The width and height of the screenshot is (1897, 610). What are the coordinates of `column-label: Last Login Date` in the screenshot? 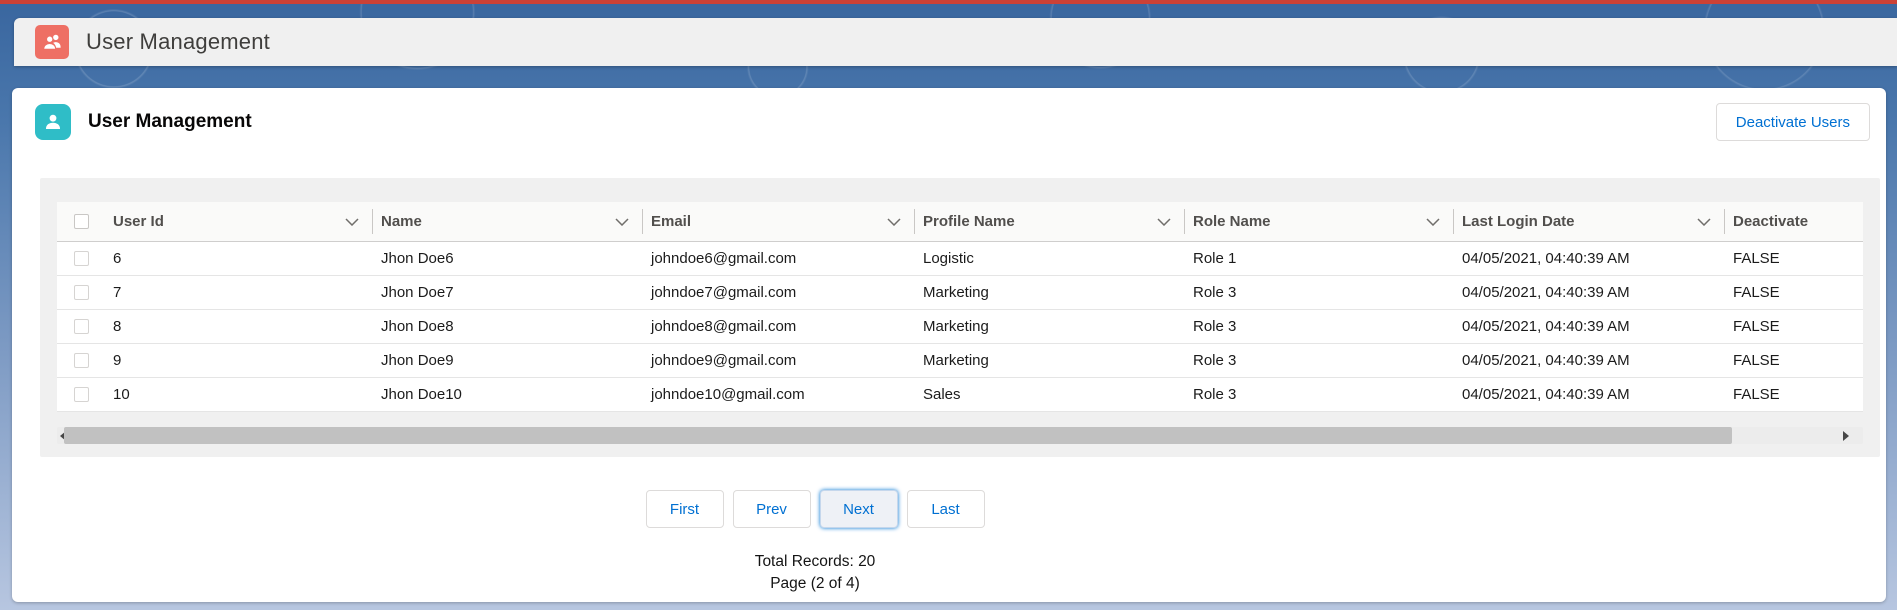 It's located at (1518, 221).